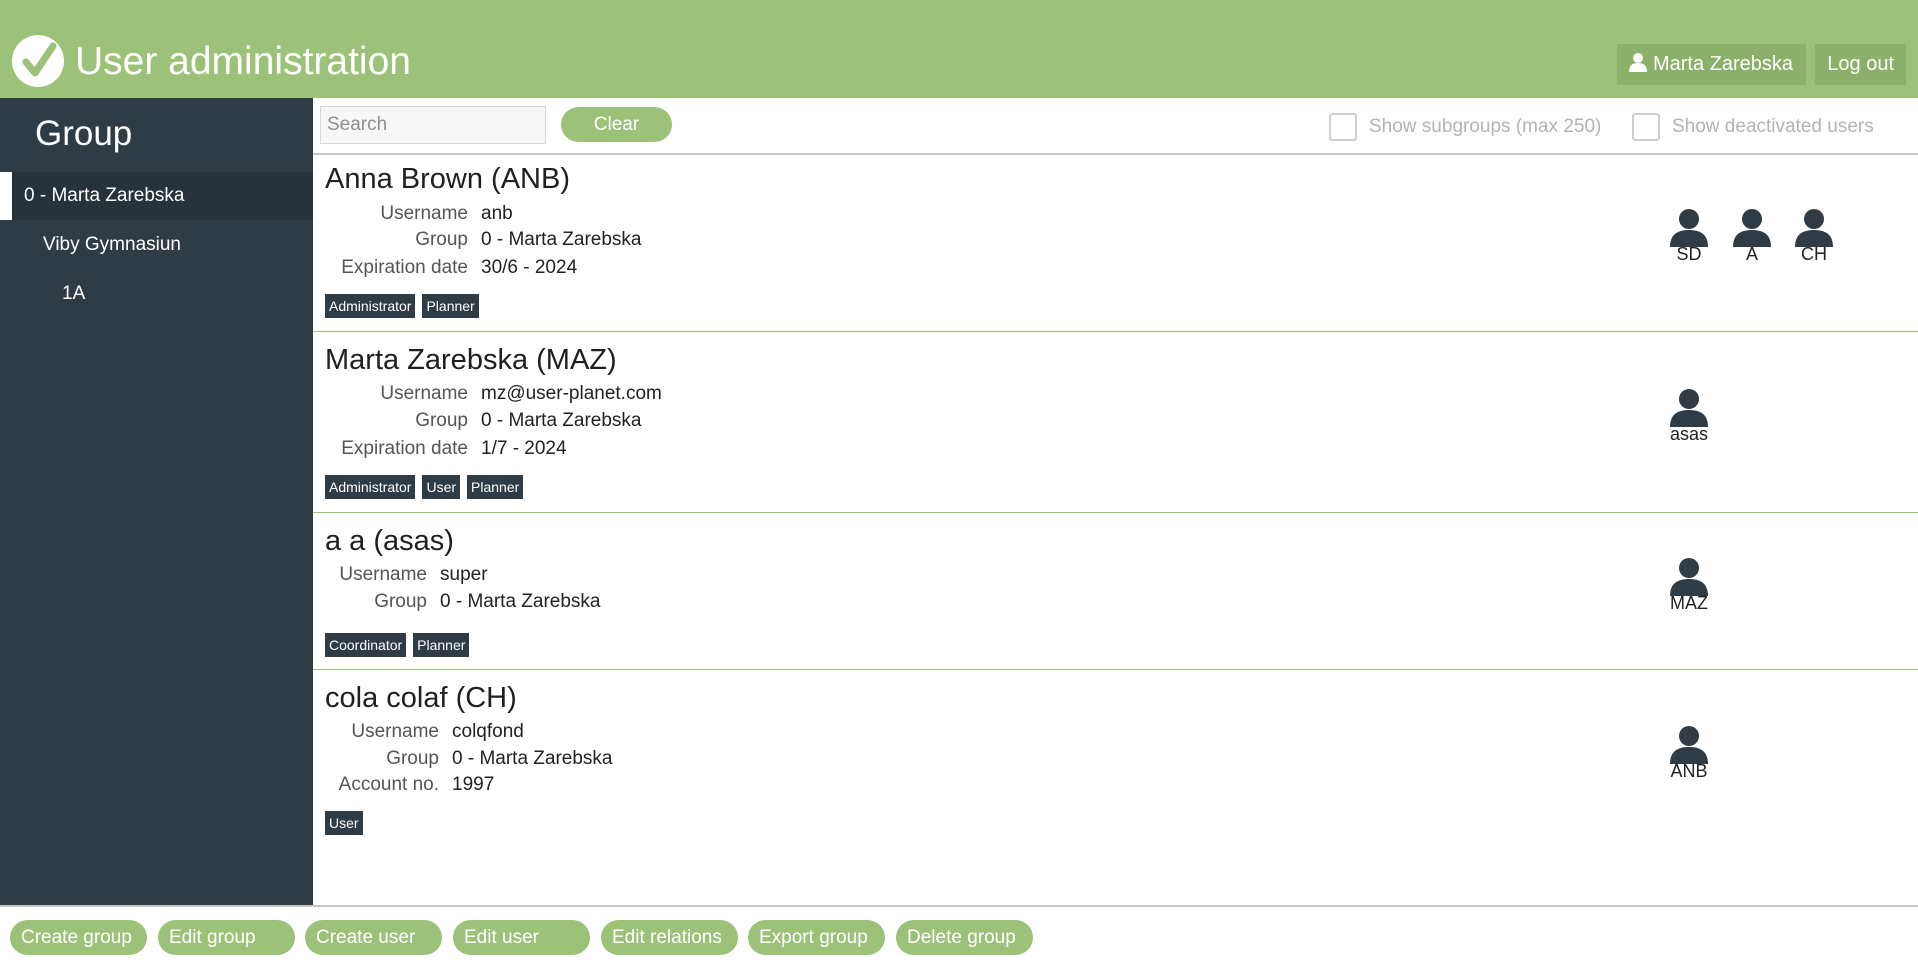 The image size is (1918, 970). I want to click on show-subgroups-checkbox, so click(1343, 127).